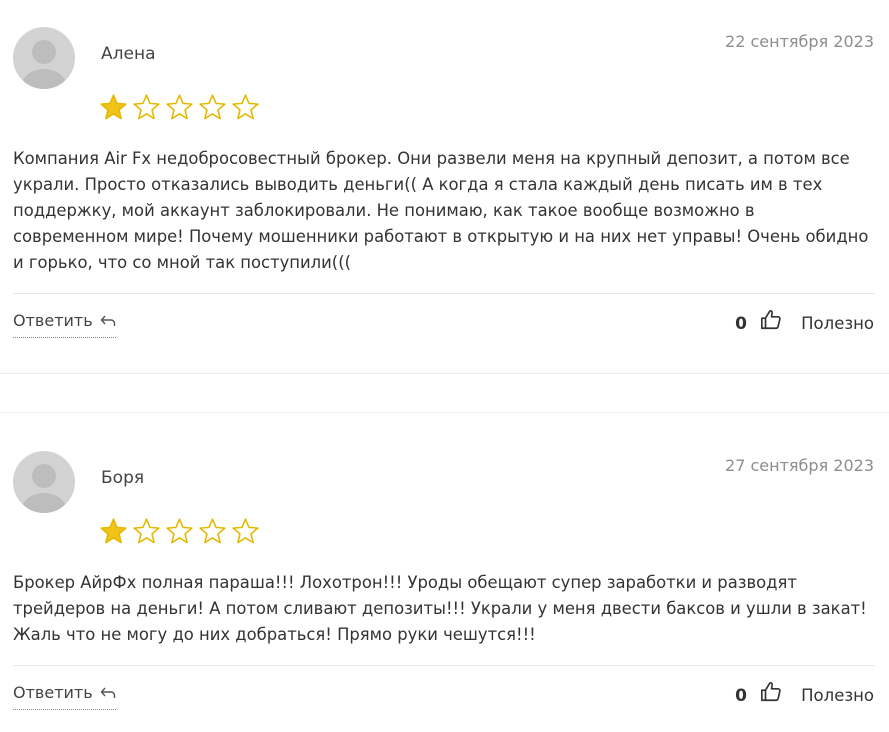 The height and width of the screenshot is (732, 889). What do you see at coordinates (123, 478) in the screenshot?
I see `review-author: Боря` at bounding box center [123, 478].